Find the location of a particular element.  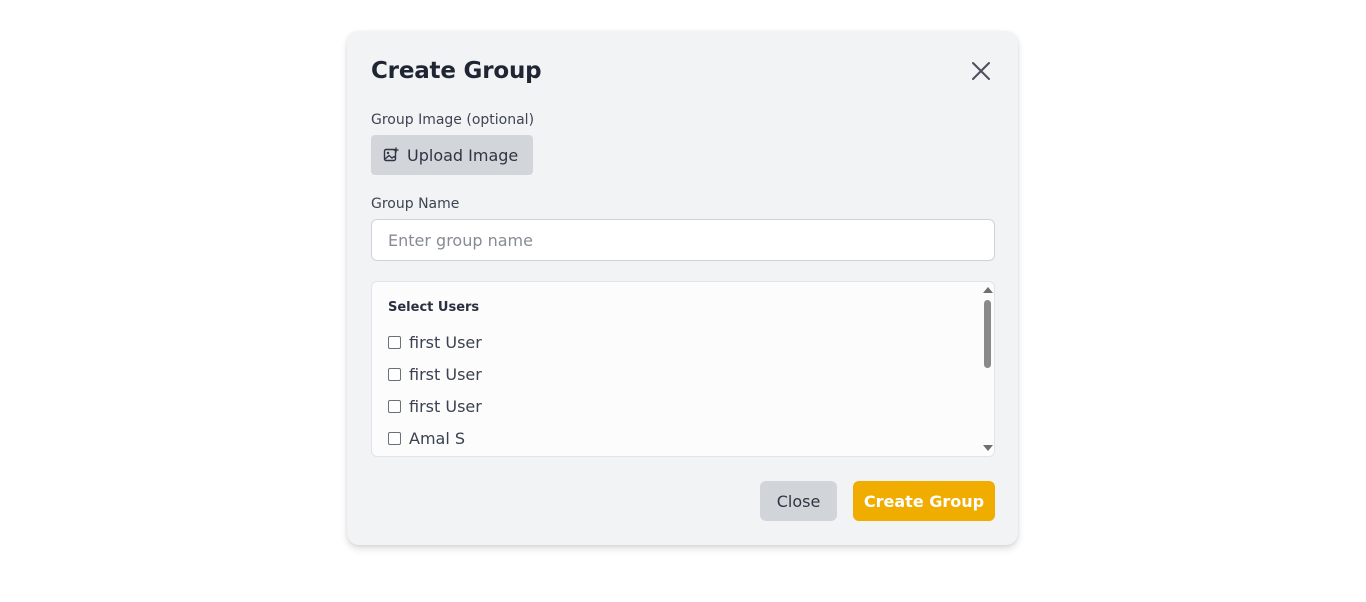

close-icon is located at coordinates (981, 71).